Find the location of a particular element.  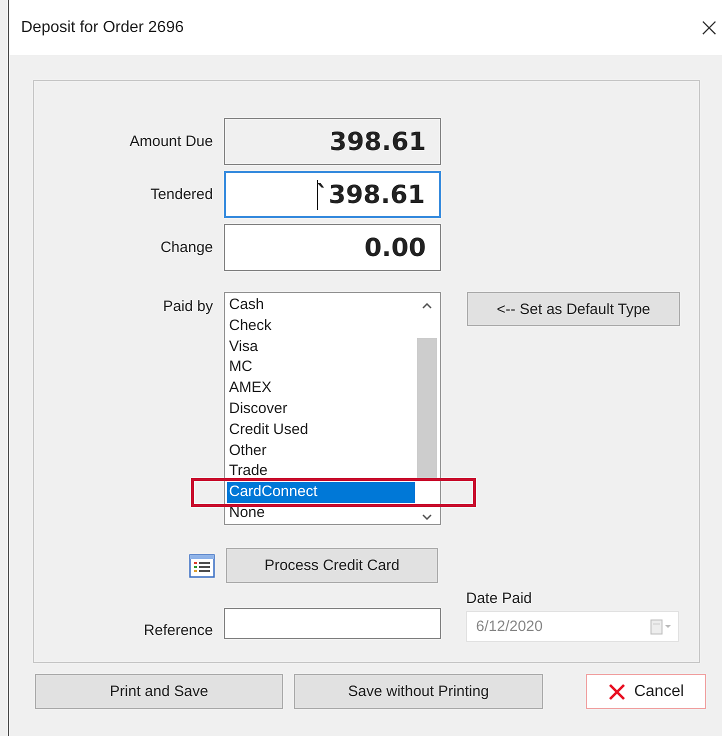

cancel-button: Cancel is located at coordinates (646, 691).